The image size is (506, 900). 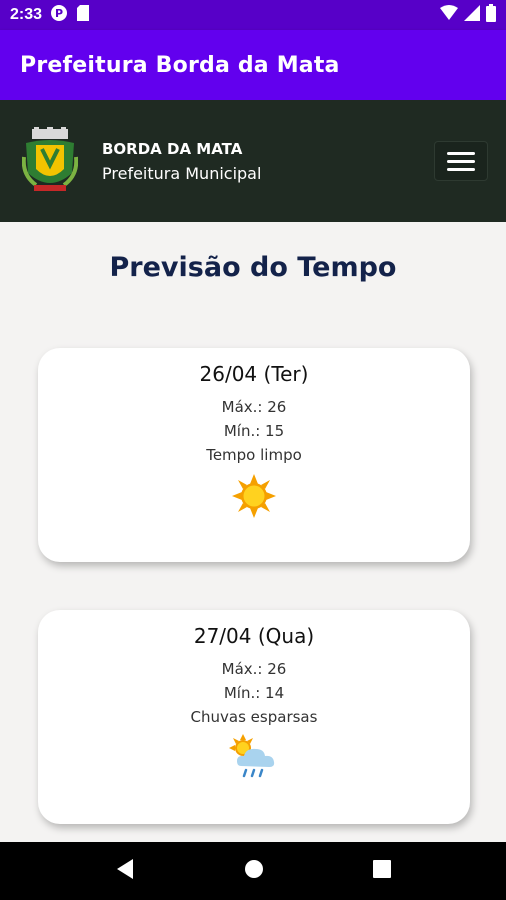 I want to click on battery-icon, so click(x=491, y=15).